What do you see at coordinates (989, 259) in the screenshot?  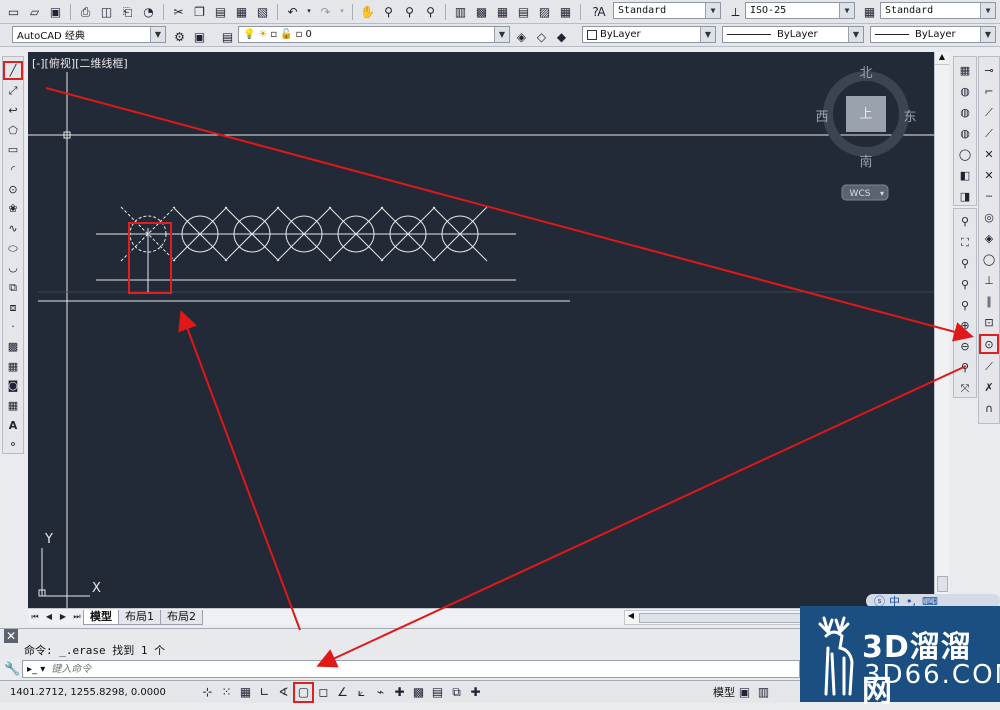 I see `snap-tangent-icon: ◯` at bounding box center [989, 259].